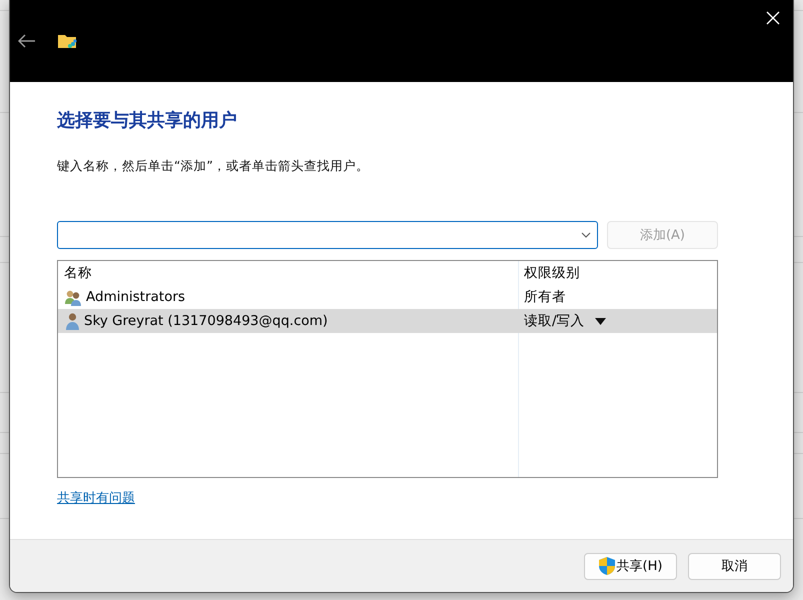 The width and height of the screenshot is (803, 600). Describe the element at coordinates (213, 166) in the screenshot. I see `instruction-text: 键入名称，然后单击“添加”，或者单击箭头查找用户。` at that location.